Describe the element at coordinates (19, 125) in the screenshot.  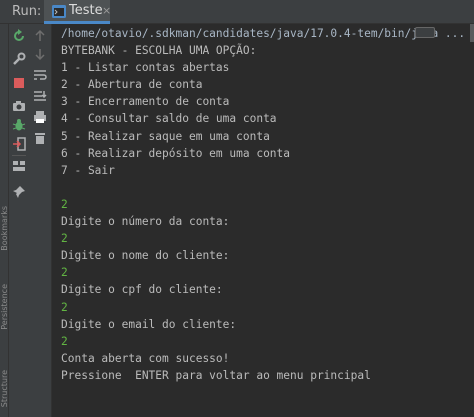
I see `debug-icon` at that location.